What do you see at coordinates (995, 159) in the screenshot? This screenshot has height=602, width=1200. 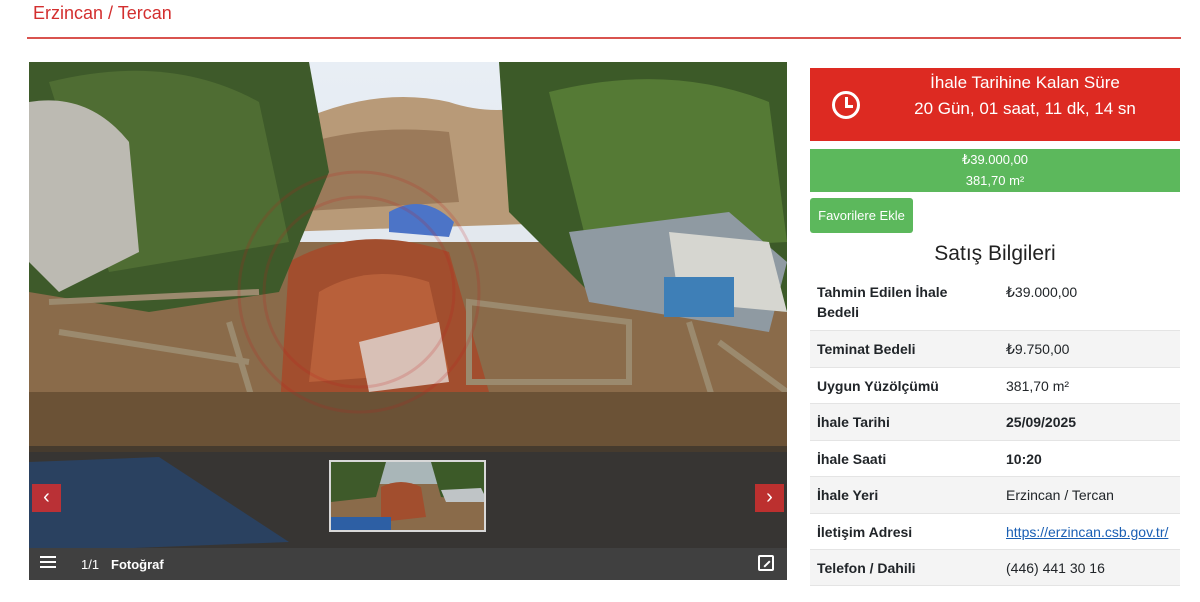 I see `price-amount: ₺39.000,00` at bounding box center [995, 159].